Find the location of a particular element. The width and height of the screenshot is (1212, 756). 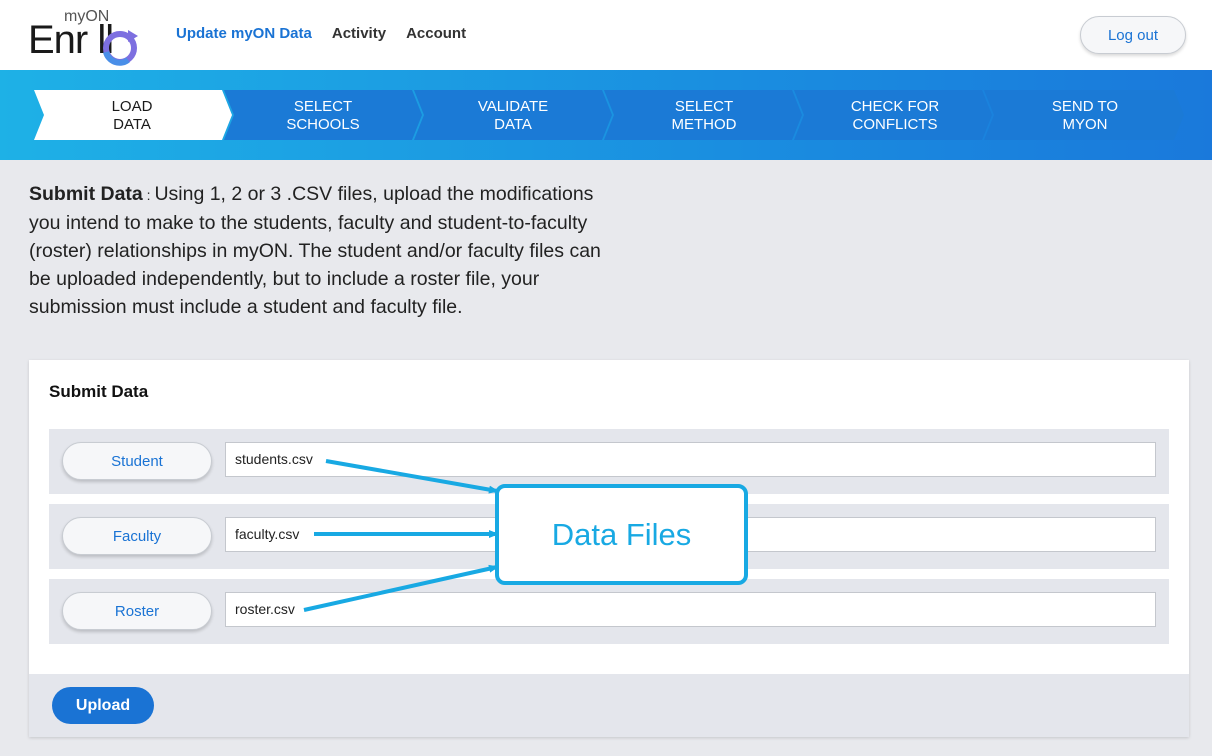

student-file-button: Student is located at coordinates (137, 461).